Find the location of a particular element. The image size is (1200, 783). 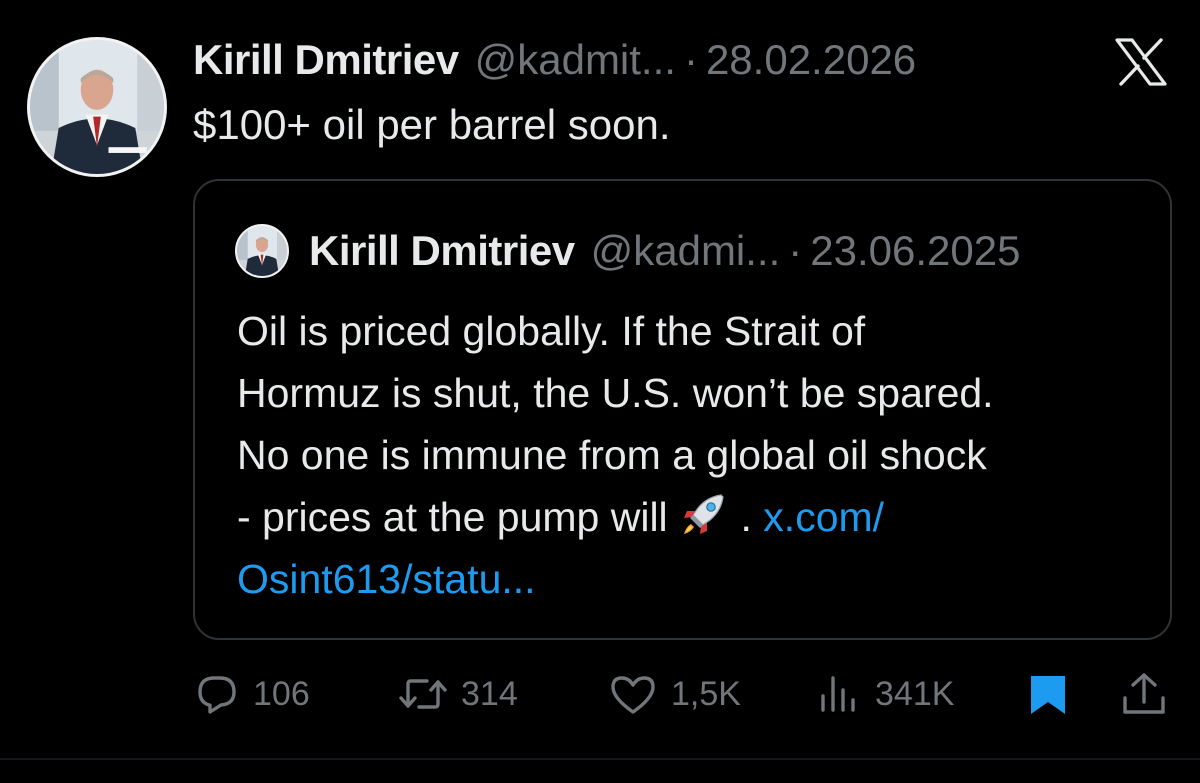

rocket-emoji-icon is located at coordinates (704, 514).